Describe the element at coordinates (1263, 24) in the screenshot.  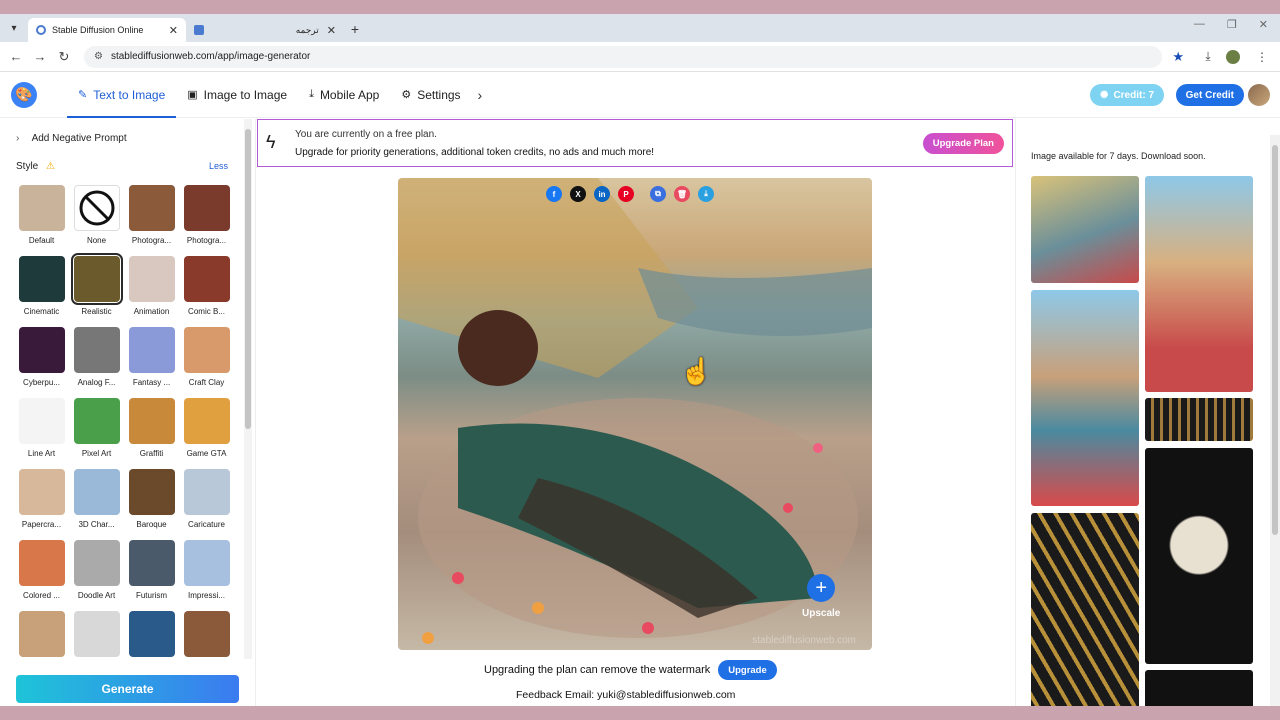
I see `close-window-icon: ✕` at that location.